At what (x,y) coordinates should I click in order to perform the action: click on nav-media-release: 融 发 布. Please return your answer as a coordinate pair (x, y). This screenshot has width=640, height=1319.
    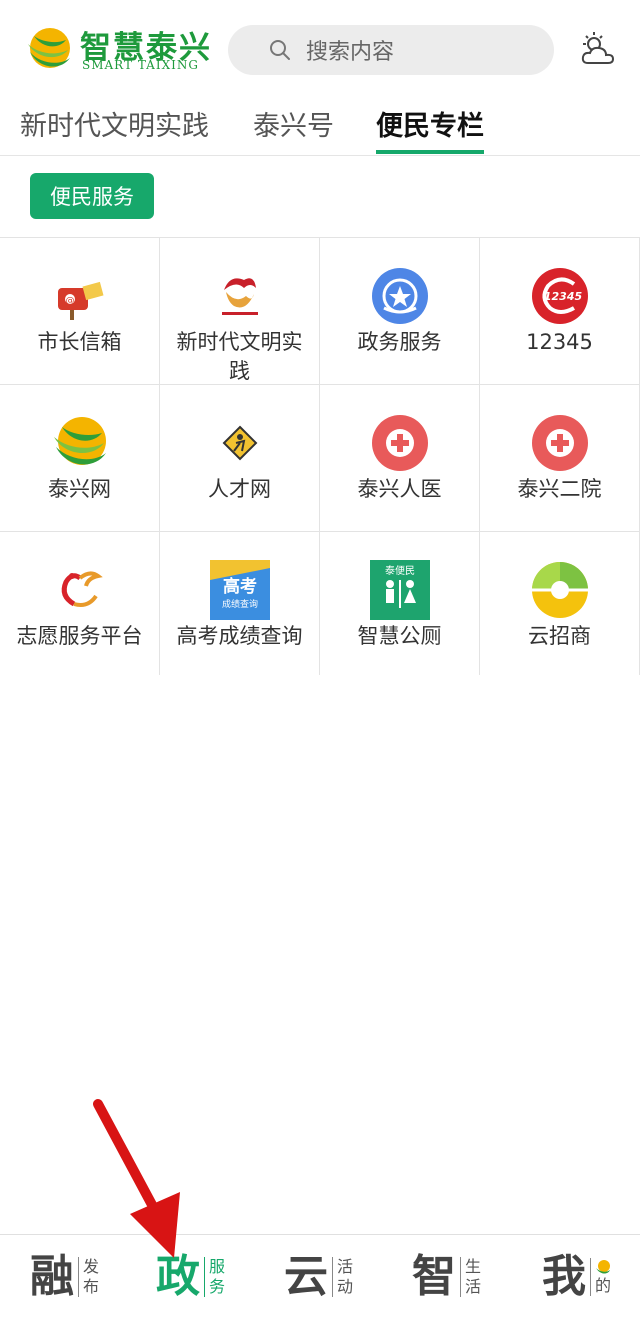
    Looking at the image, I should click on (64, 1277).